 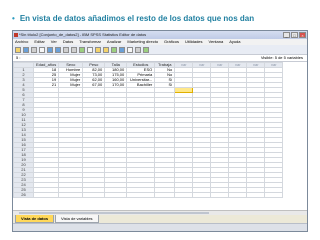 What do you see at coordinates (160, 227) in the screenshot?
I see `status-bar` at bounding box center [160, 227].